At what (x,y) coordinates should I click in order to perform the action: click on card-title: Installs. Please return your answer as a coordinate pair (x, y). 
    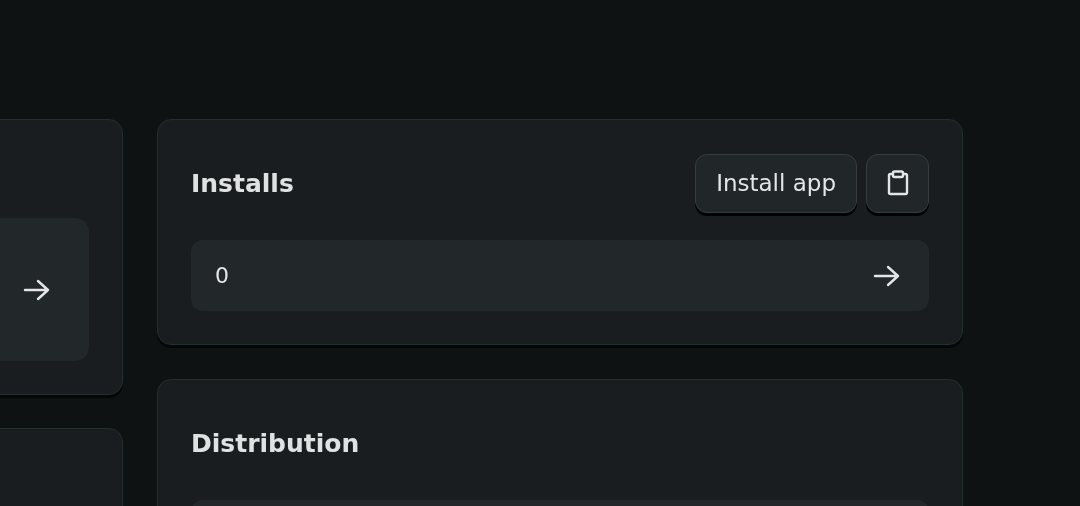
    Looking at the image, I should click on (242, 183).